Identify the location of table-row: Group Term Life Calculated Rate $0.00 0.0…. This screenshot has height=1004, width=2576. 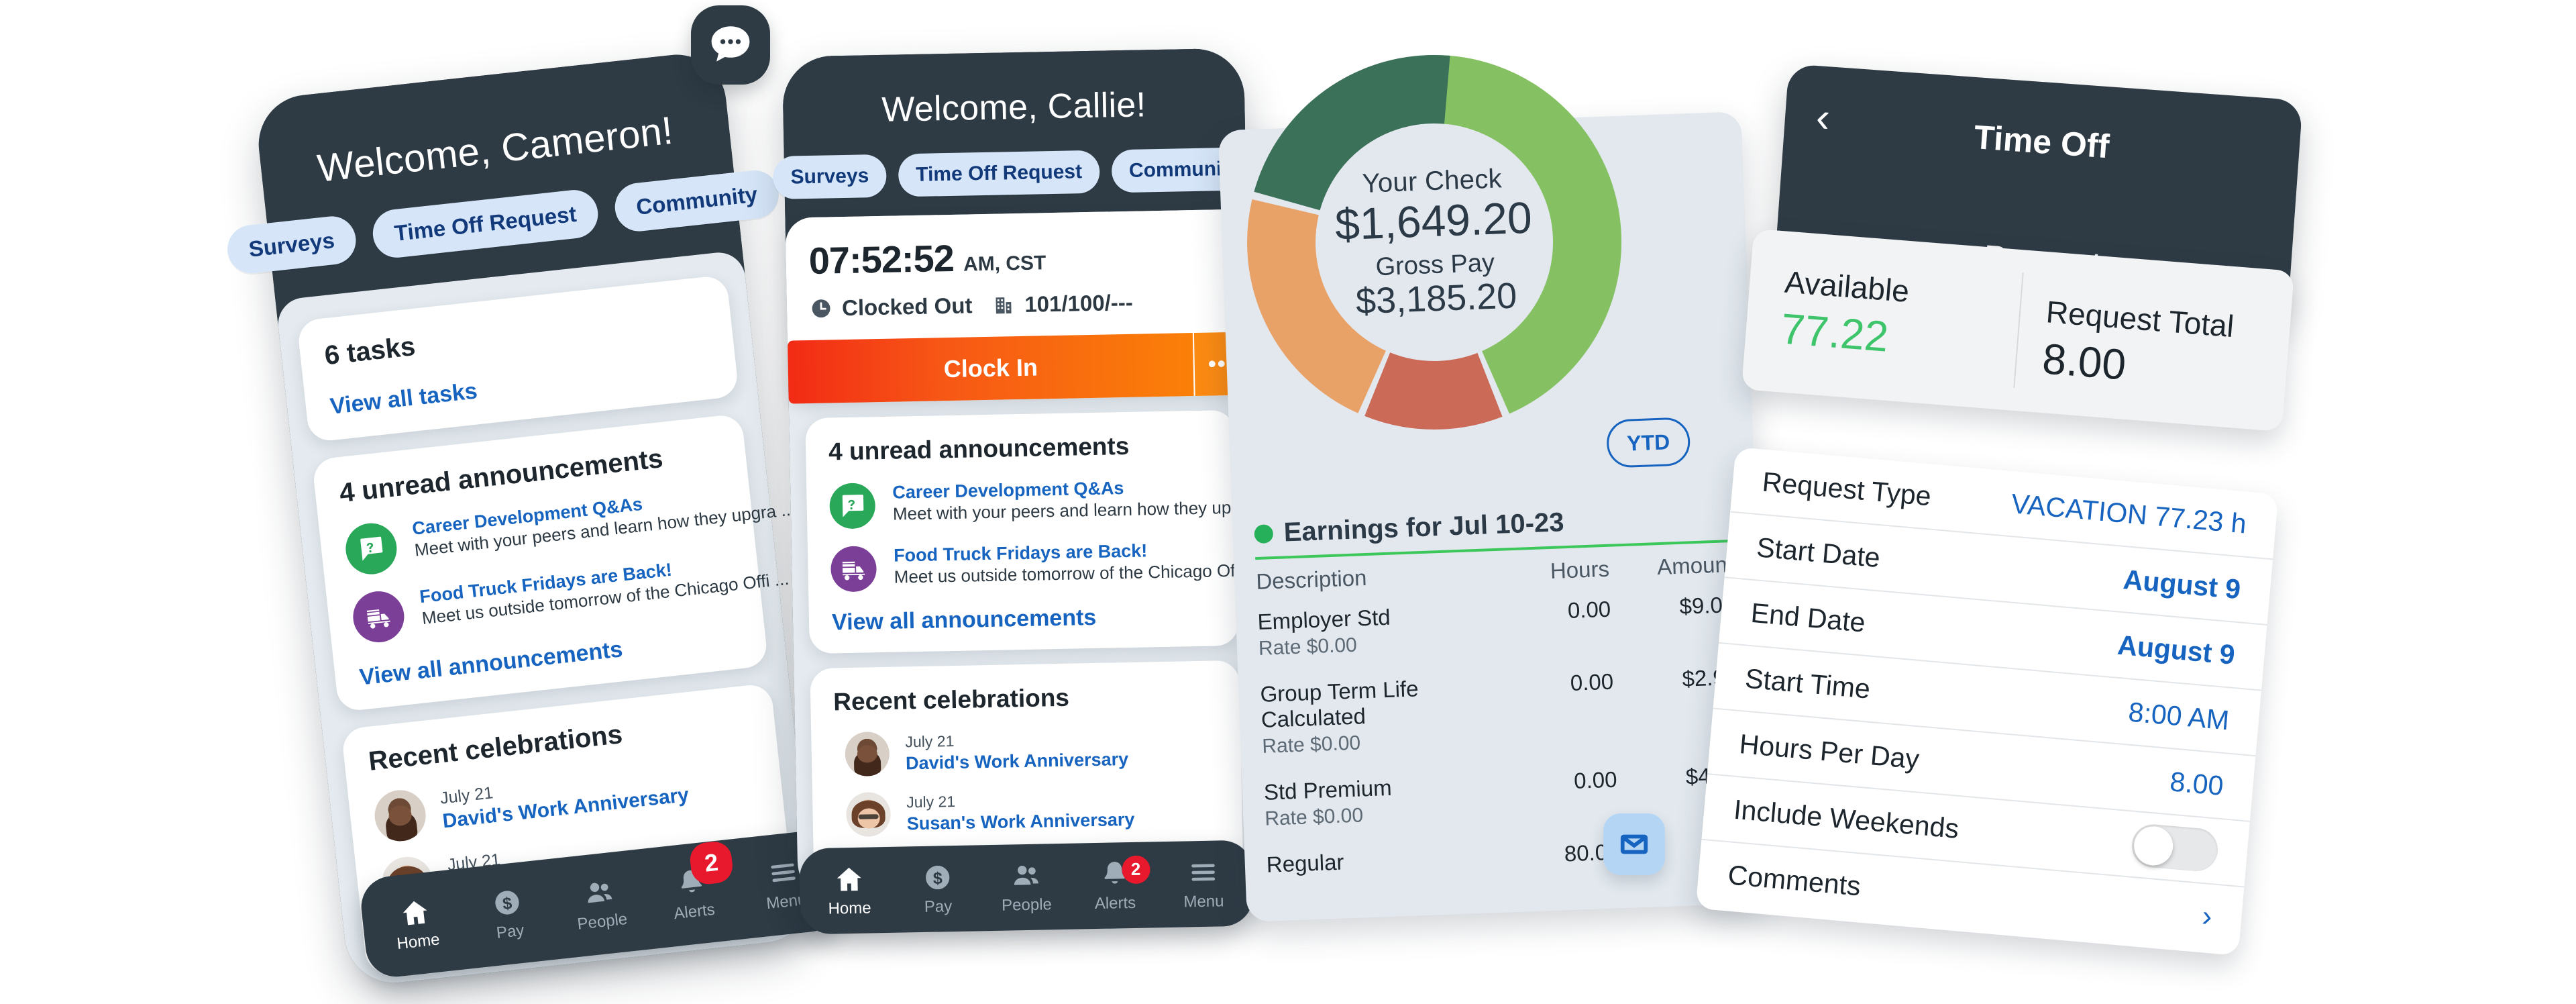
(1499, 711).